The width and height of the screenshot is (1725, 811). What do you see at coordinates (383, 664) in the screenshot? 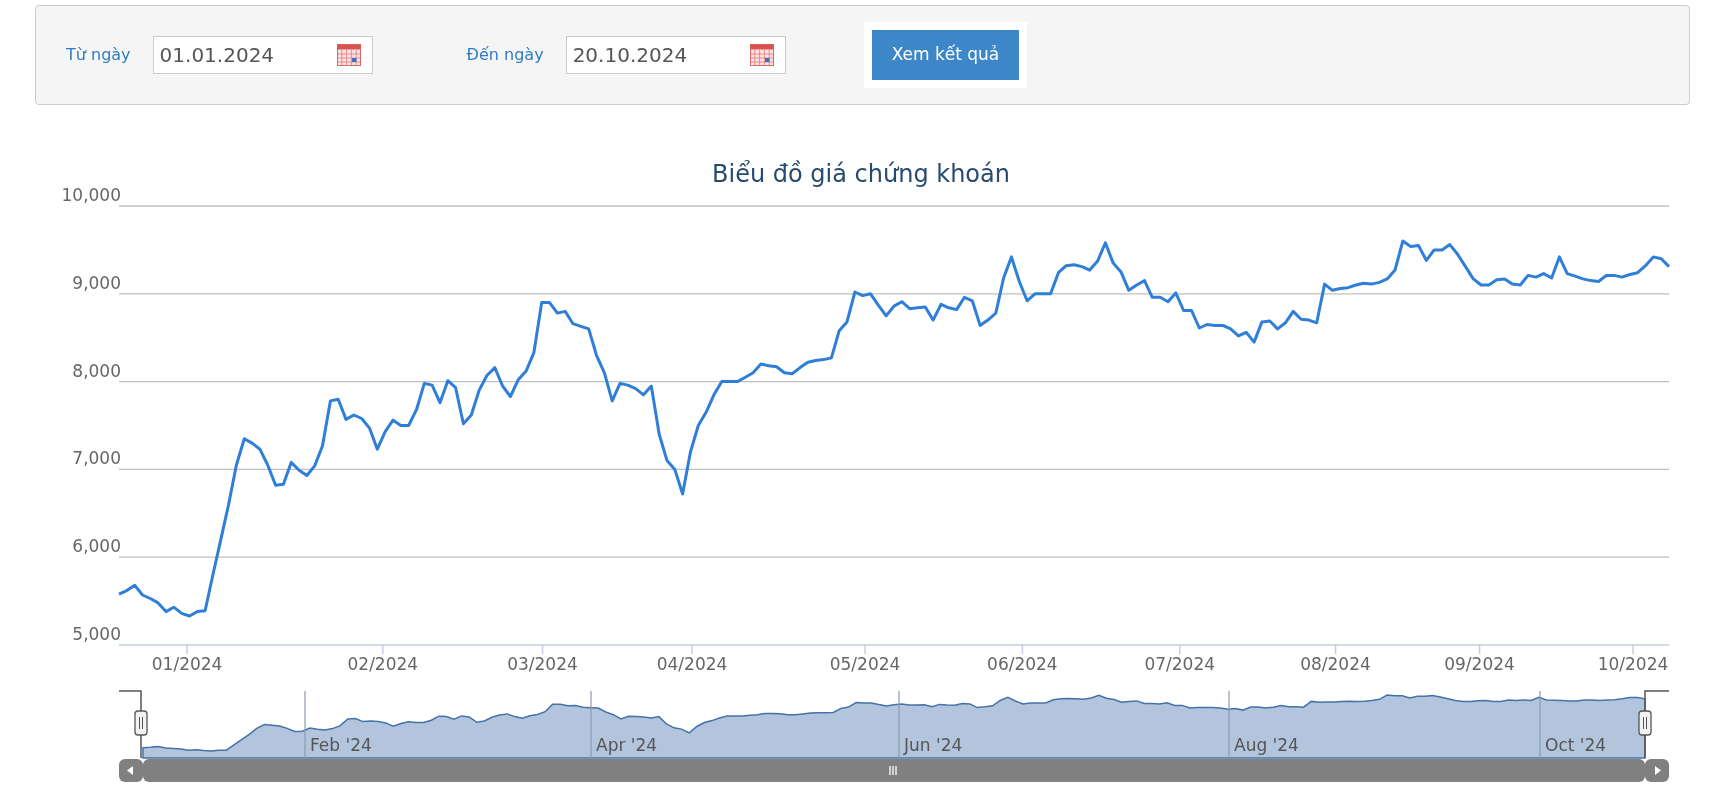
I see `axis-label: 02/2024` at bounding box center [383, 664].